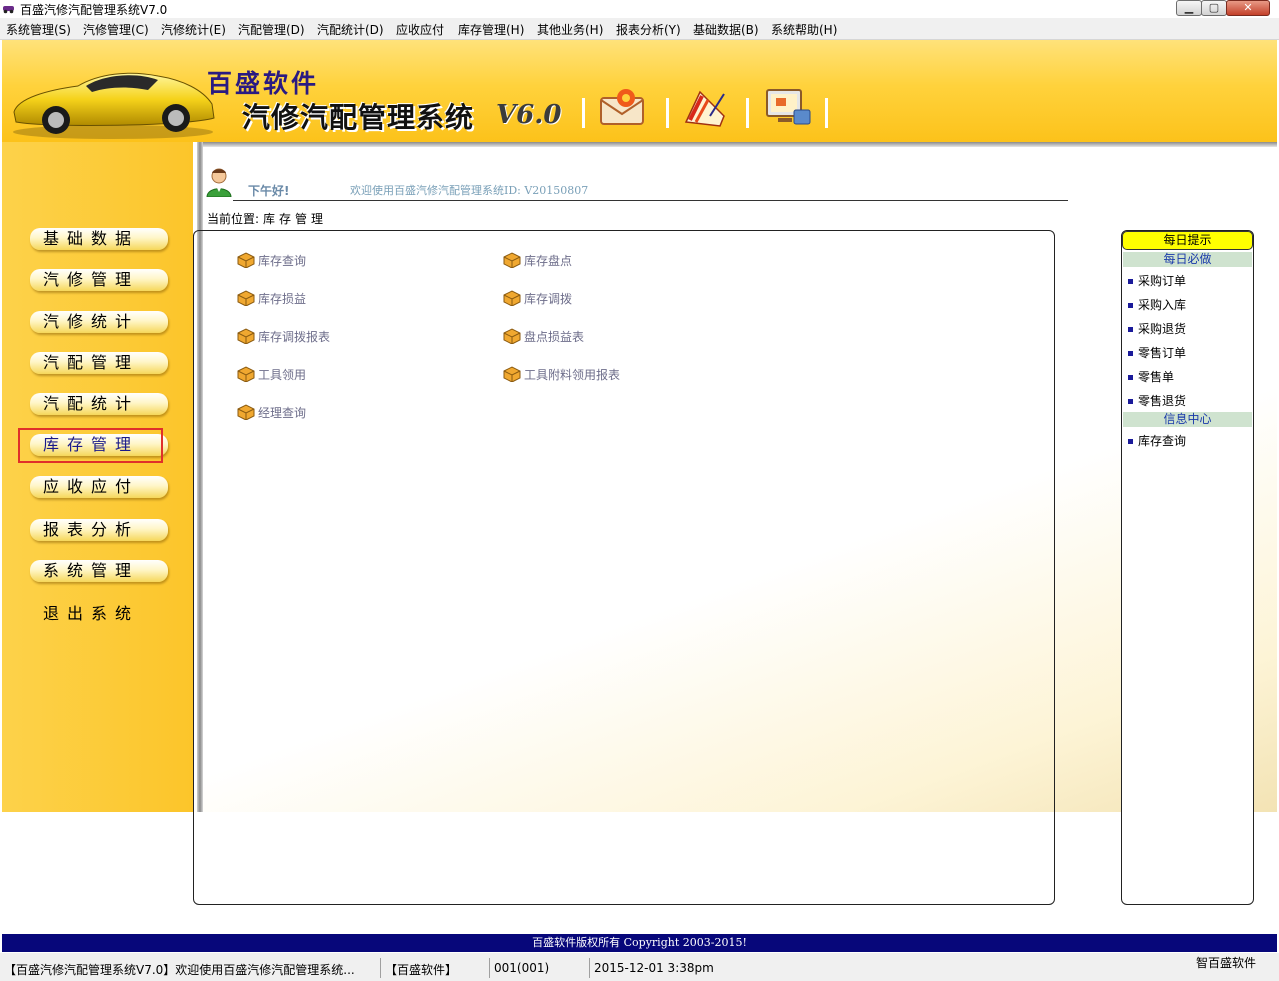  Describe the element at coordinates (554, 337) in the screenshot. I see `func-label: 盘点损益表` at that location.